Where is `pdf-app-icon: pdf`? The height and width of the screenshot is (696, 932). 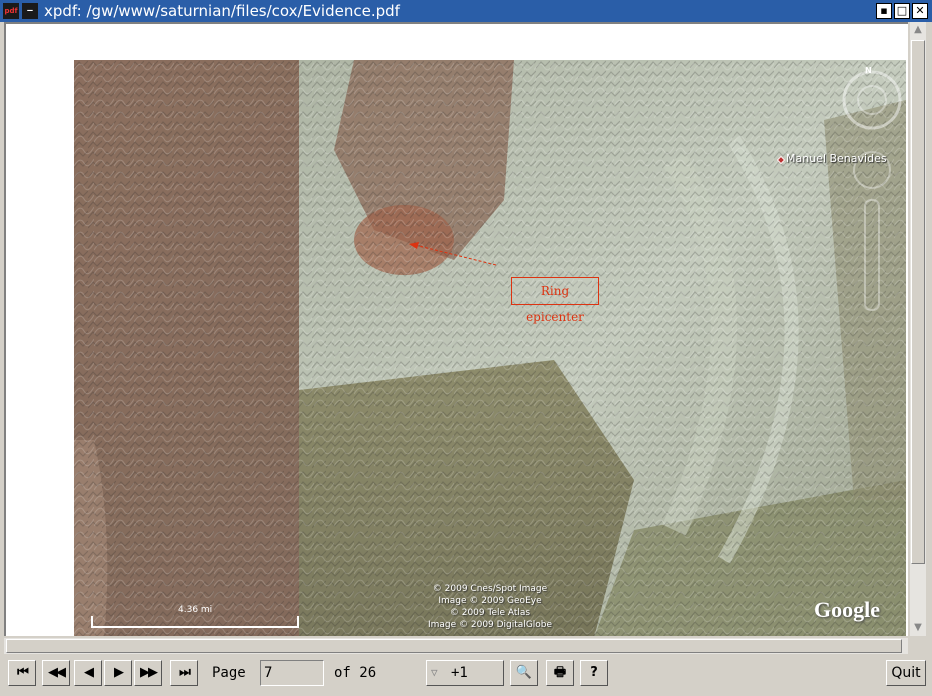
pdf-app-icon: pdf is located at coordinates (11, 11).